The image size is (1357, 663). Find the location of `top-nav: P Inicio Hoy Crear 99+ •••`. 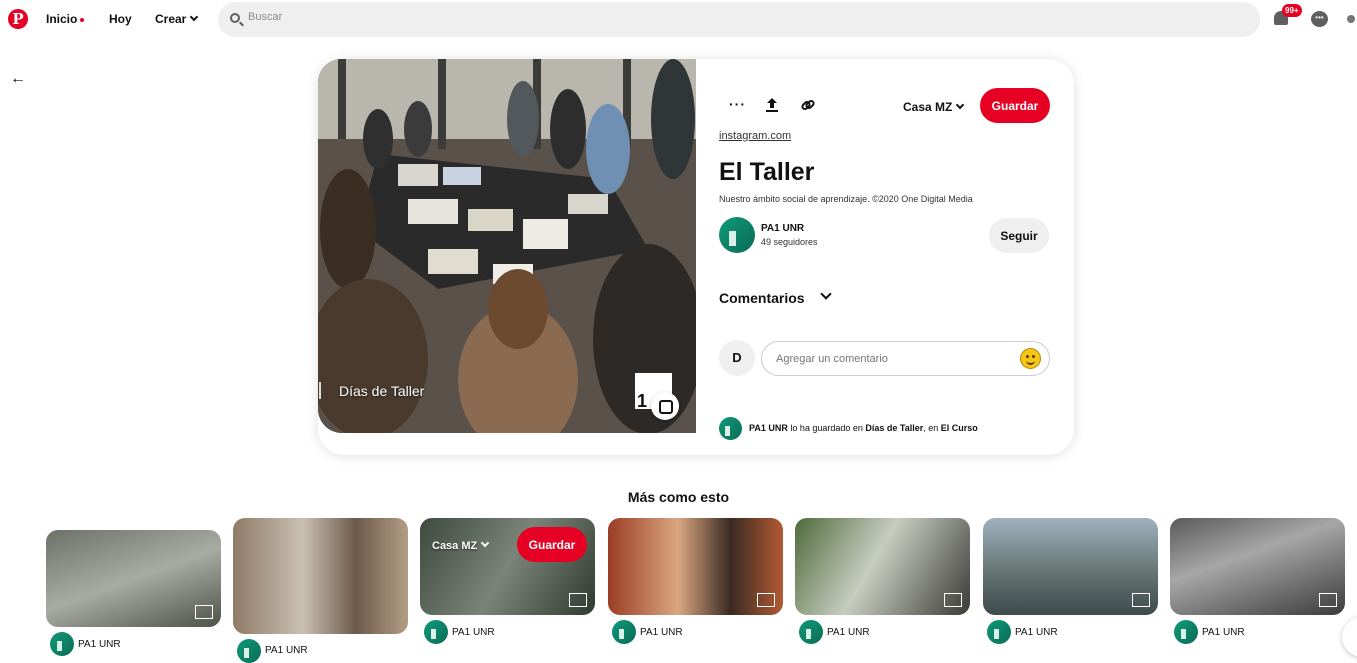

top-nav: P Inicio Hoy Crear 99+ ••• is located at coordinates (678, 20).